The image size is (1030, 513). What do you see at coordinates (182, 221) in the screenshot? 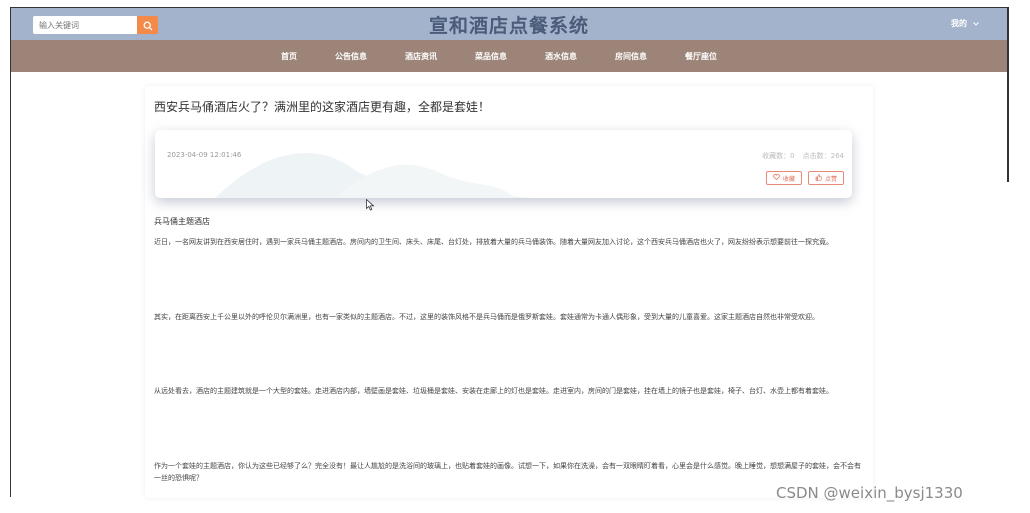
I see `section-heading: 兵马俑主题酒店` at bounding box center [182, 221].